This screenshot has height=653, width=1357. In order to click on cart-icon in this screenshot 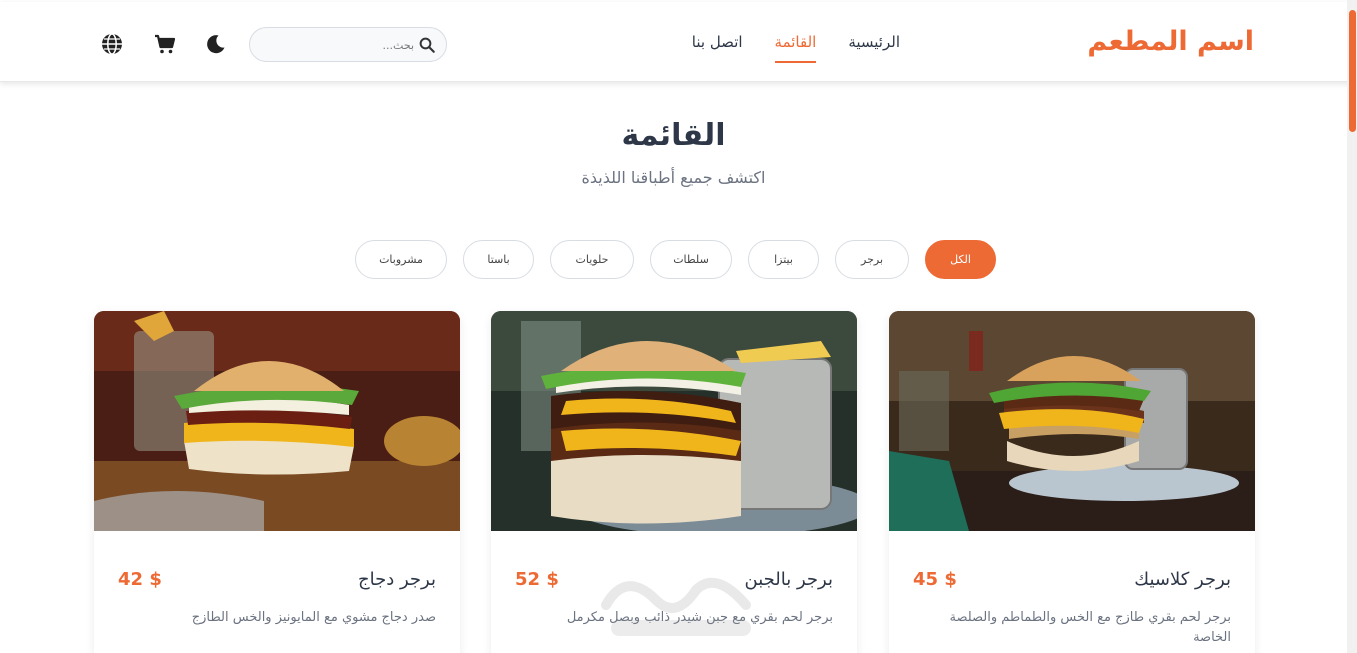, I will do `click(165, 44)`.